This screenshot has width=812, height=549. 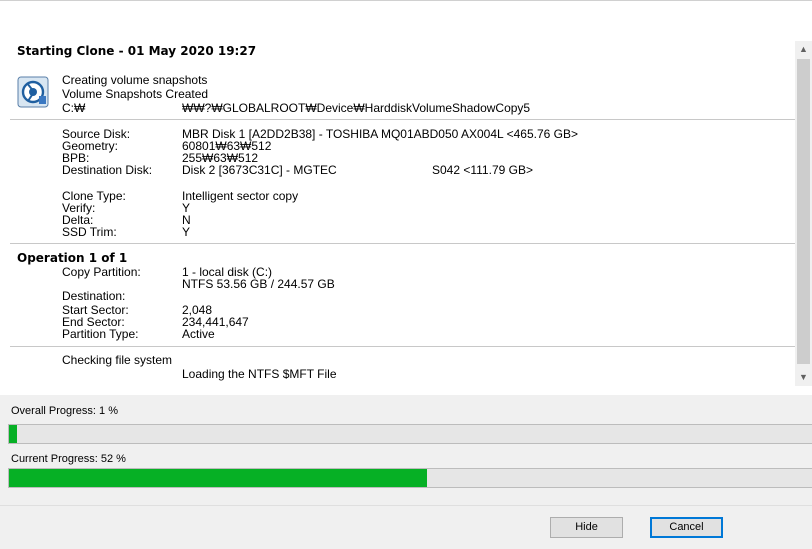 I want to click on partition-type-label: Partition Type:, so click(x=100, y=334).